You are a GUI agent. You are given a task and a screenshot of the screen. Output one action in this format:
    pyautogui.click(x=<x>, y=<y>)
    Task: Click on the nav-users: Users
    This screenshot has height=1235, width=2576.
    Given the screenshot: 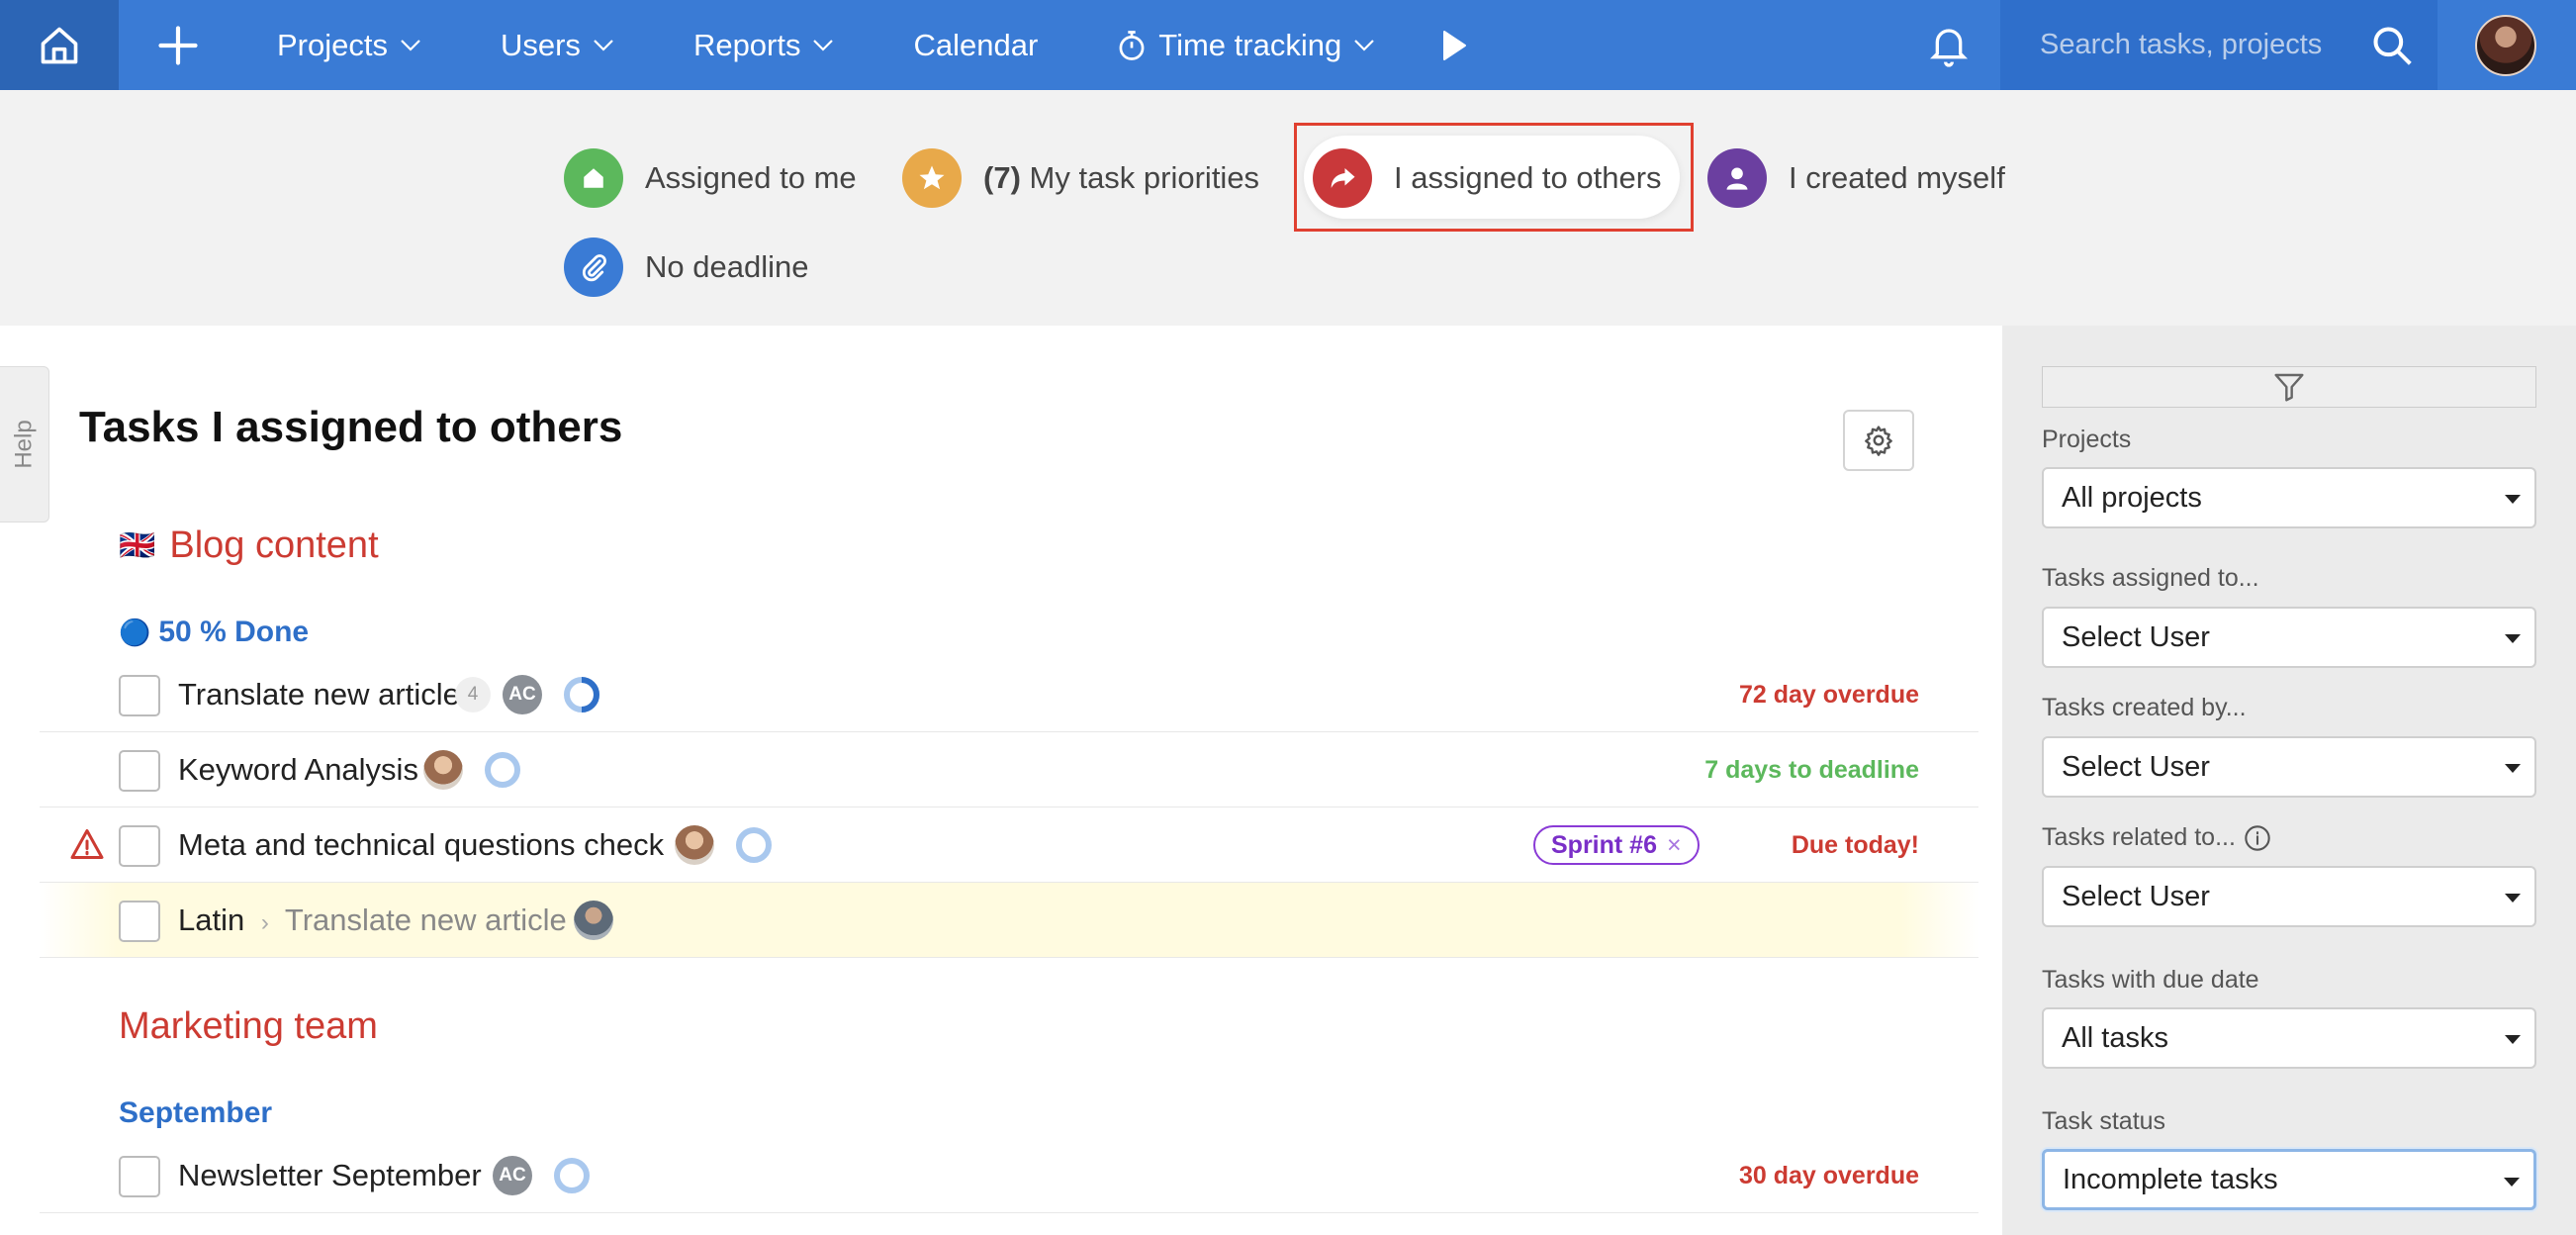 What is the action you would take?
    pyautogui.click(x=557, y=45)
    